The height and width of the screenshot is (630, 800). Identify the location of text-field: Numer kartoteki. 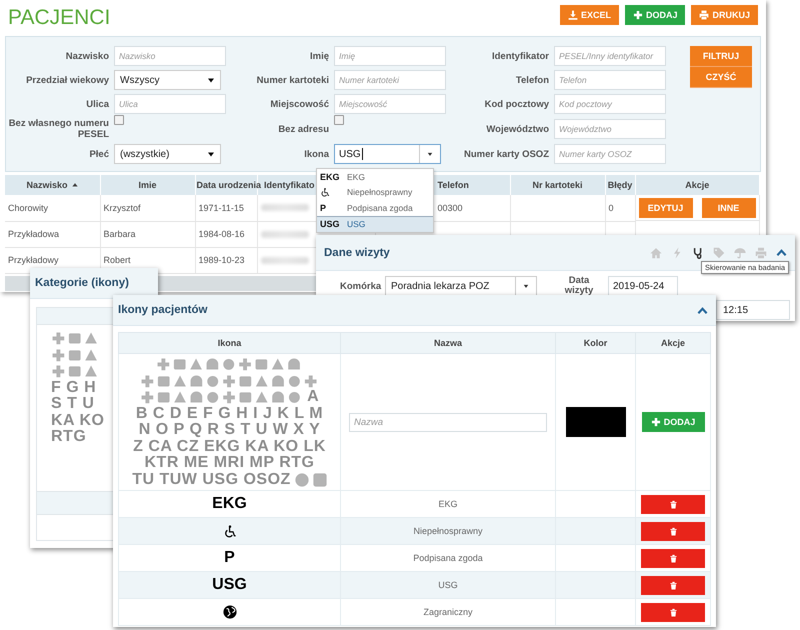
(390, 80).